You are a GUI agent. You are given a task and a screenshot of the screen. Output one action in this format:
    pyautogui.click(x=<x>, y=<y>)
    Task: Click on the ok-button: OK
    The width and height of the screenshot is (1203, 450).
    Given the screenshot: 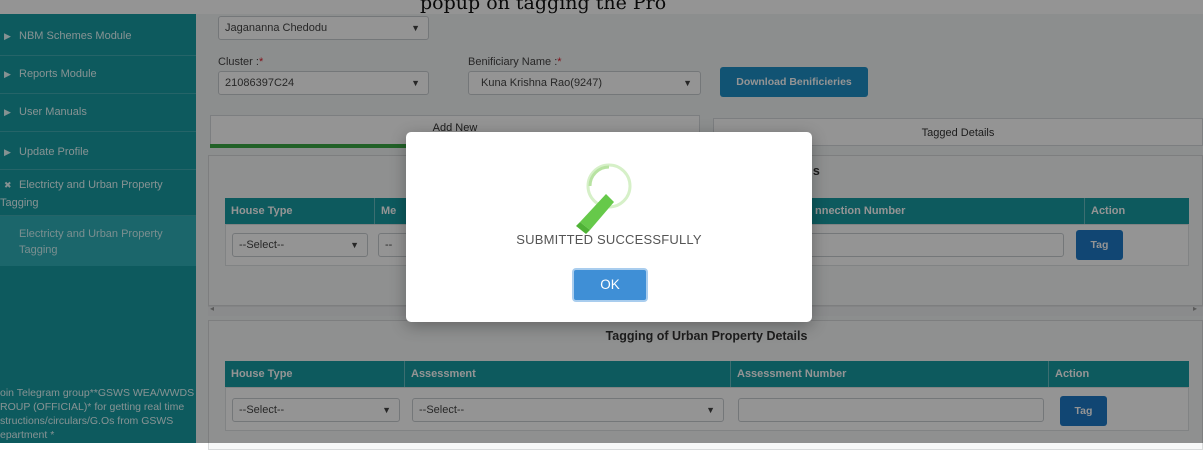 What is the action you would take?
    pyautogui.click(x=610, y=285)
    